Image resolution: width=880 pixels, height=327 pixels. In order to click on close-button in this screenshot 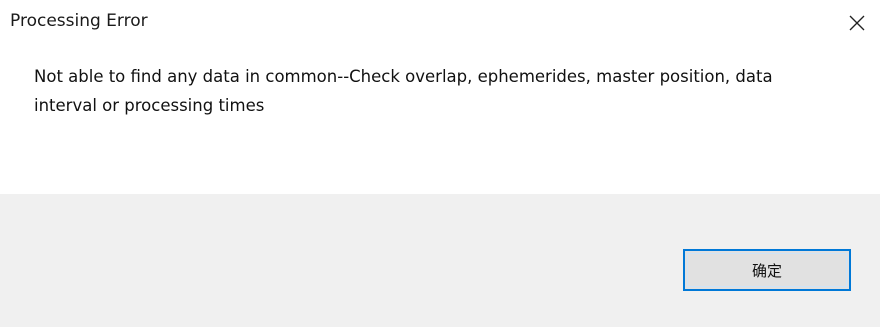, I will do `click(857, 23)`.